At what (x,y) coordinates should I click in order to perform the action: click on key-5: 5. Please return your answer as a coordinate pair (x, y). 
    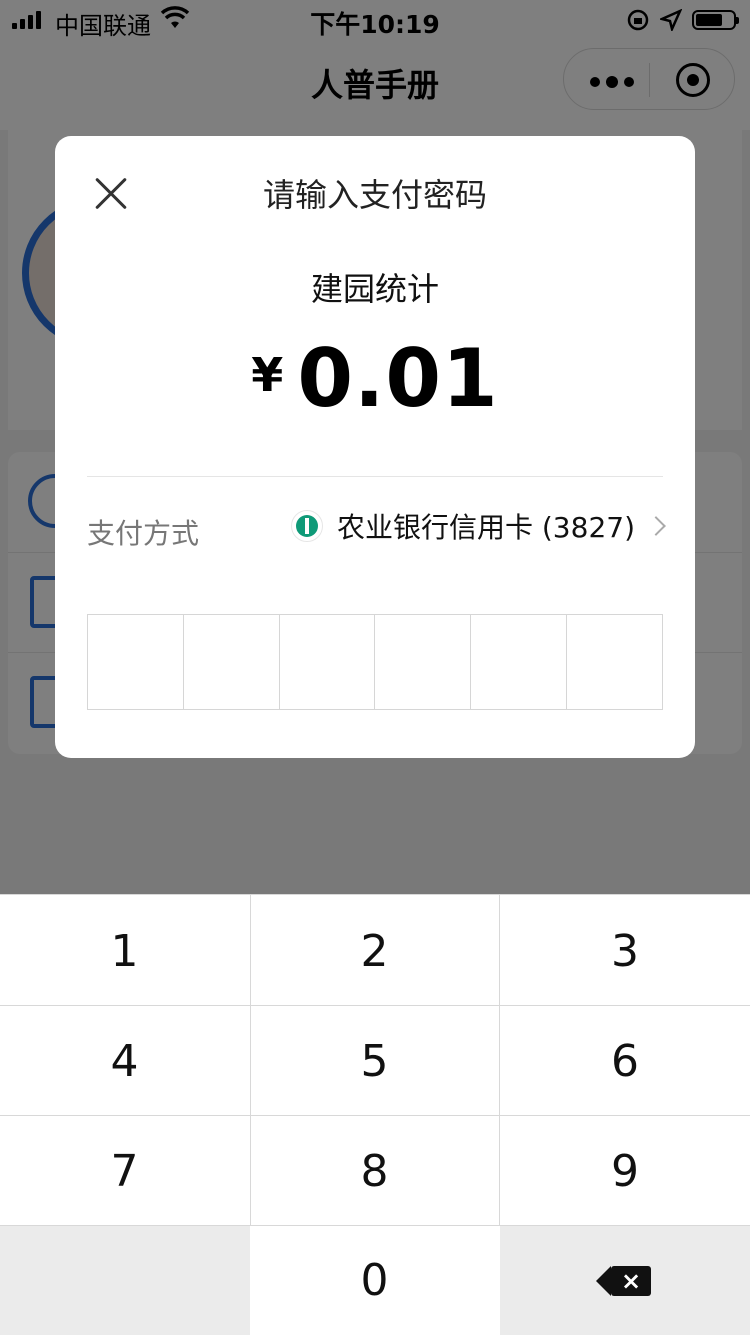
    Looking at the image, I should click on (374, 1061).